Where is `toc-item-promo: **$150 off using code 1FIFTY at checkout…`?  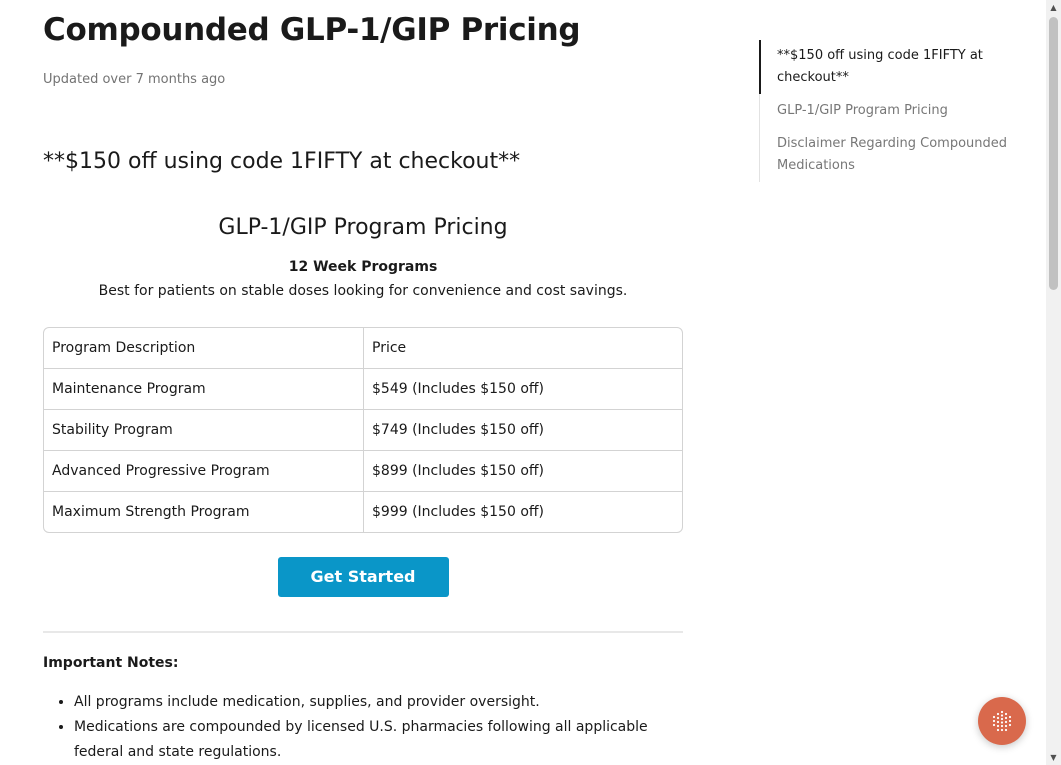
toc-item-promo: **$150 off using code 1FIFTY at checkout… is located at coordinates (884, 67).